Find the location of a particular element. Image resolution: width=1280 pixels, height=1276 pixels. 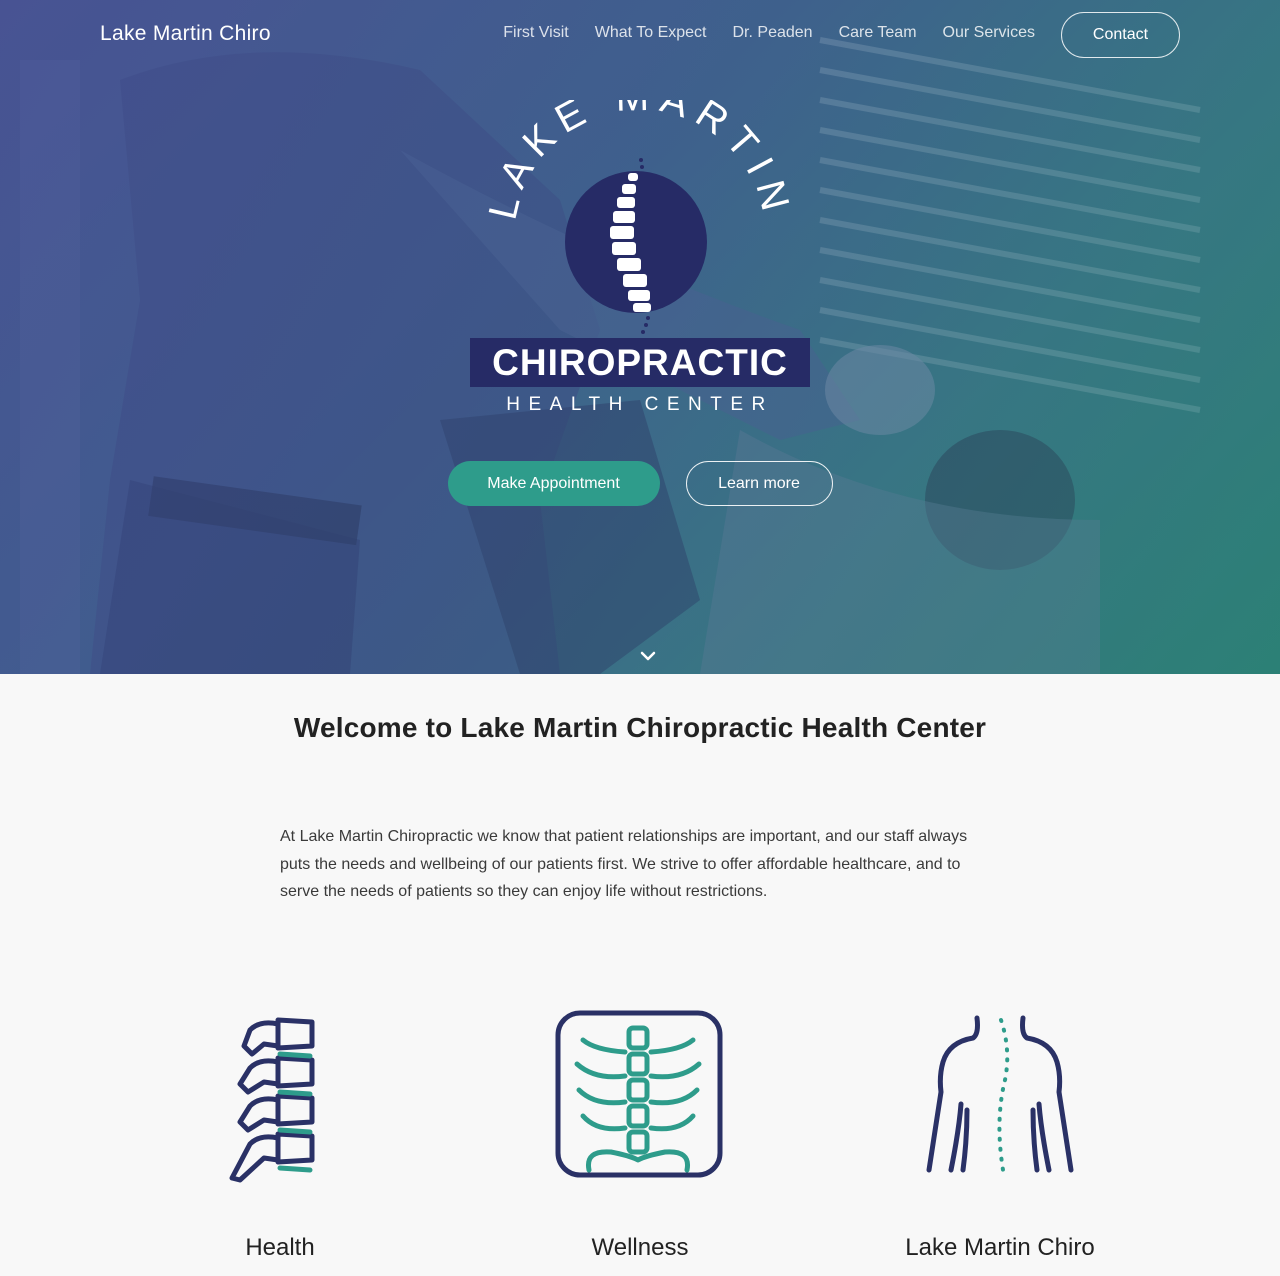

vertebrae-icon is located at coordinates (272, 1100).